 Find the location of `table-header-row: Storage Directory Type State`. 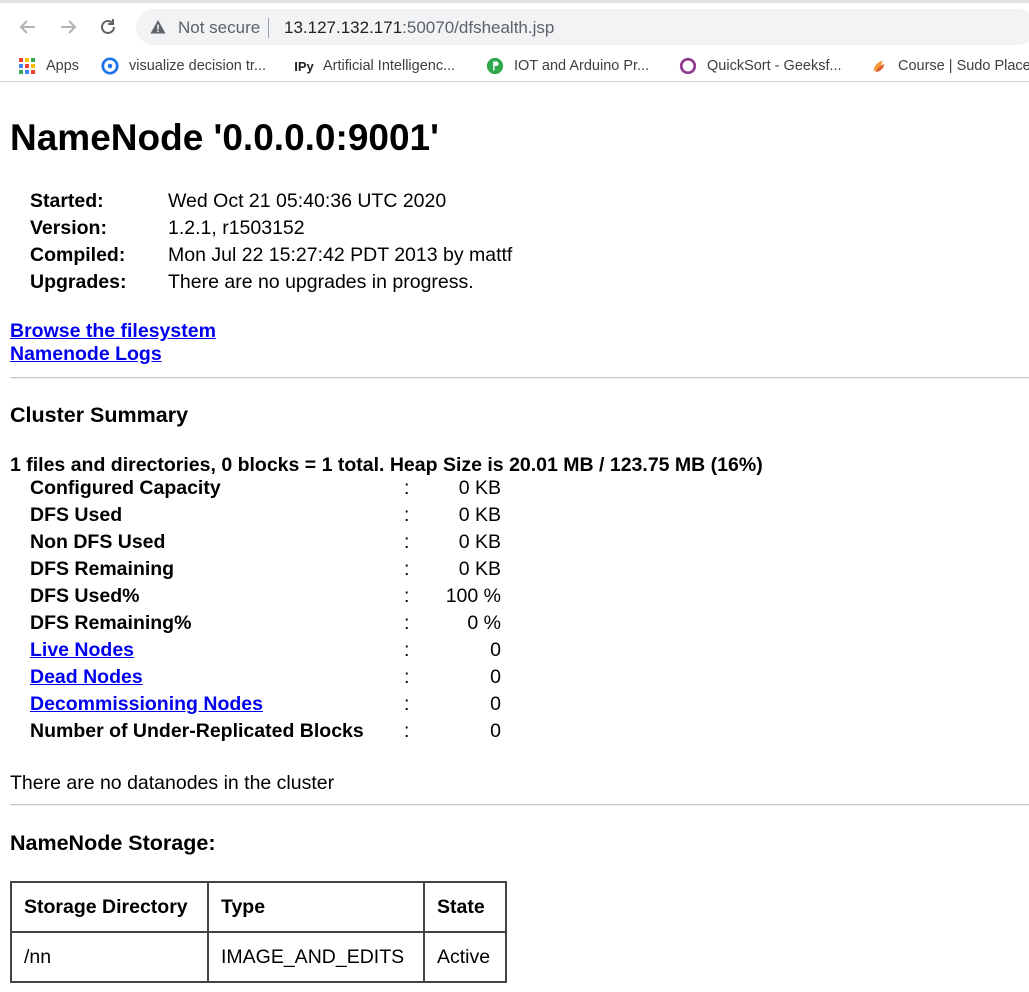

table-header-row: Storage Directory Type State is located at coordinates (258, 907).